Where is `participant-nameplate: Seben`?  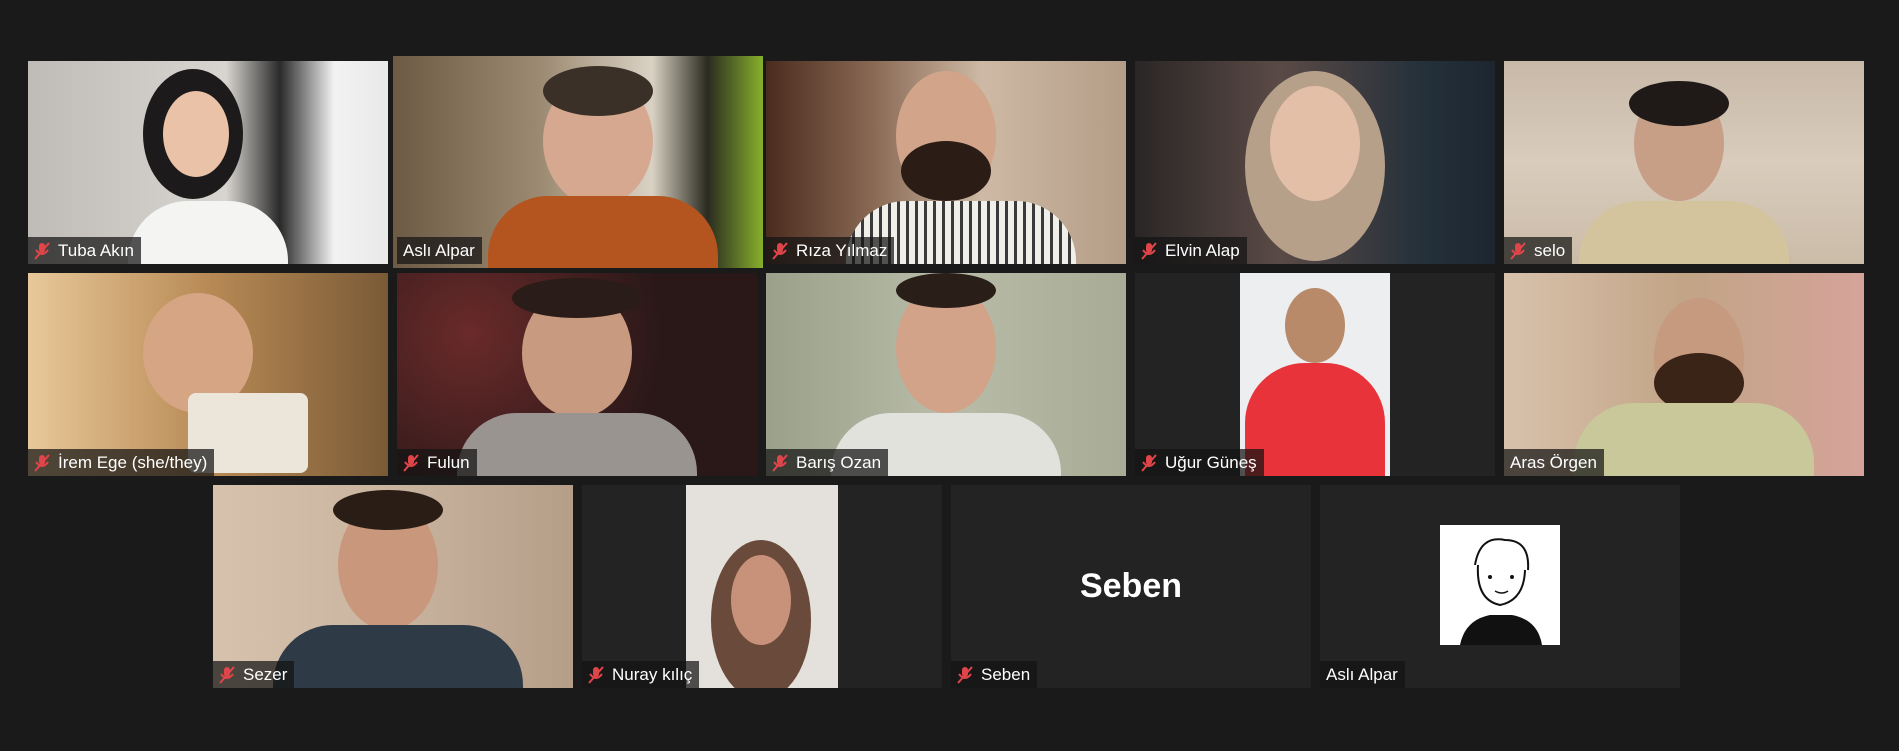 participant-nameplate: Seben is located at coordinates (994, 674).